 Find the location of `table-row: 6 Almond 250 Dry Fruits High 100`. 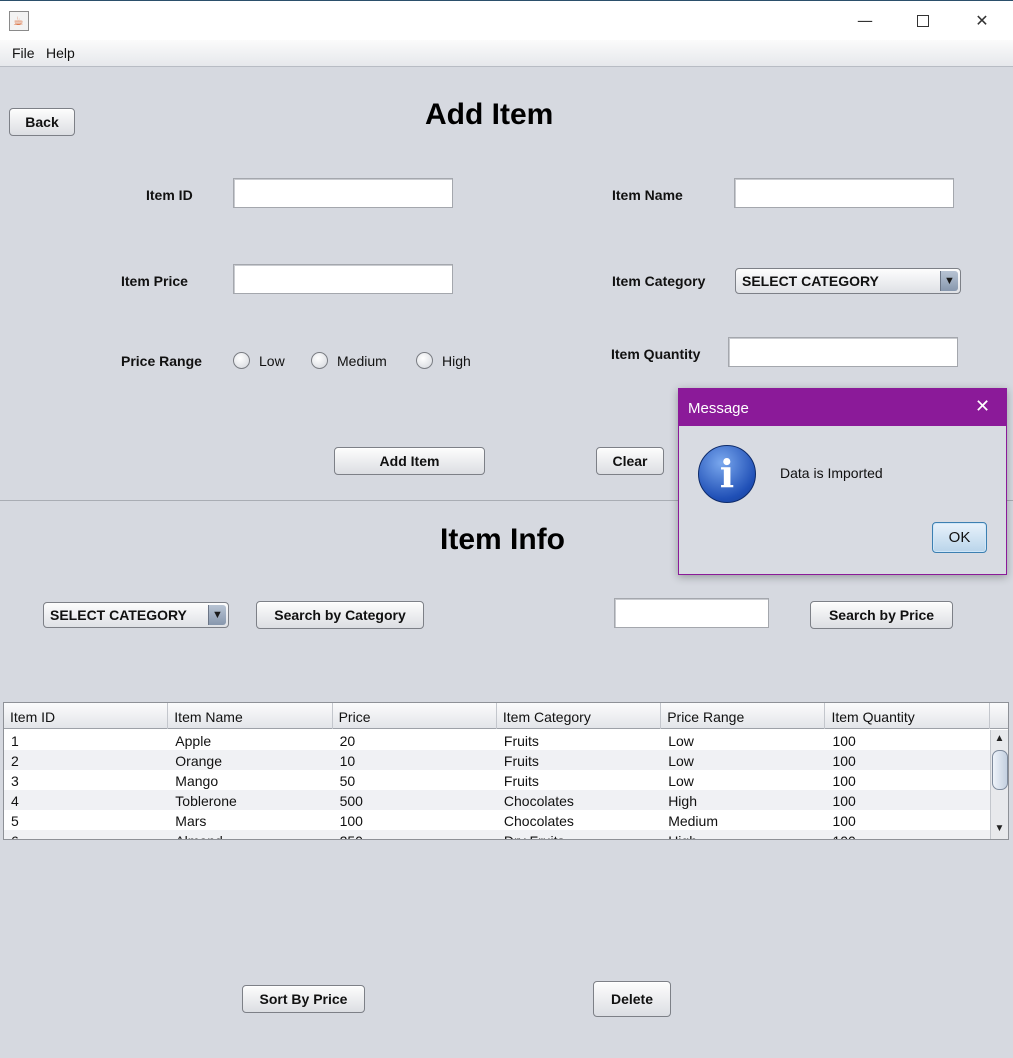

table-row: 6 Almond 250 Dry Fruits High 100 is located at coordinates (497, 834).